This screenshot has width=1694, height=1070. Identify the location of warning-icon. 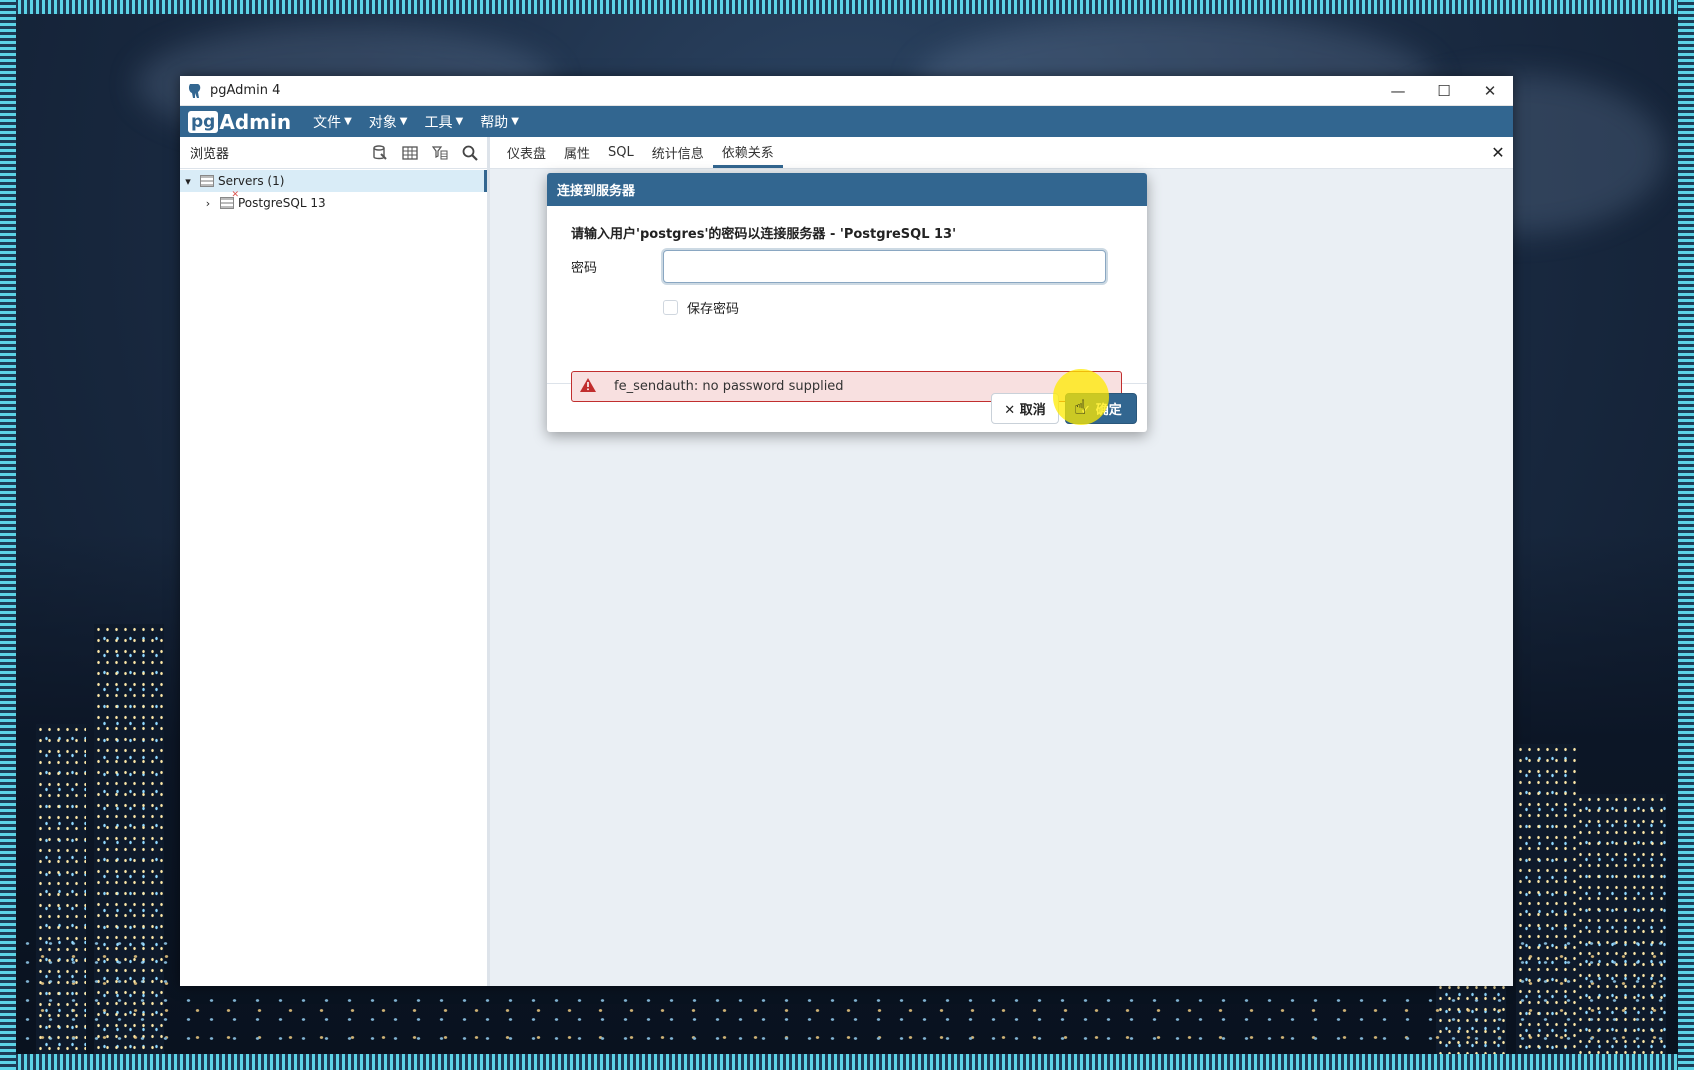
(590, 386).